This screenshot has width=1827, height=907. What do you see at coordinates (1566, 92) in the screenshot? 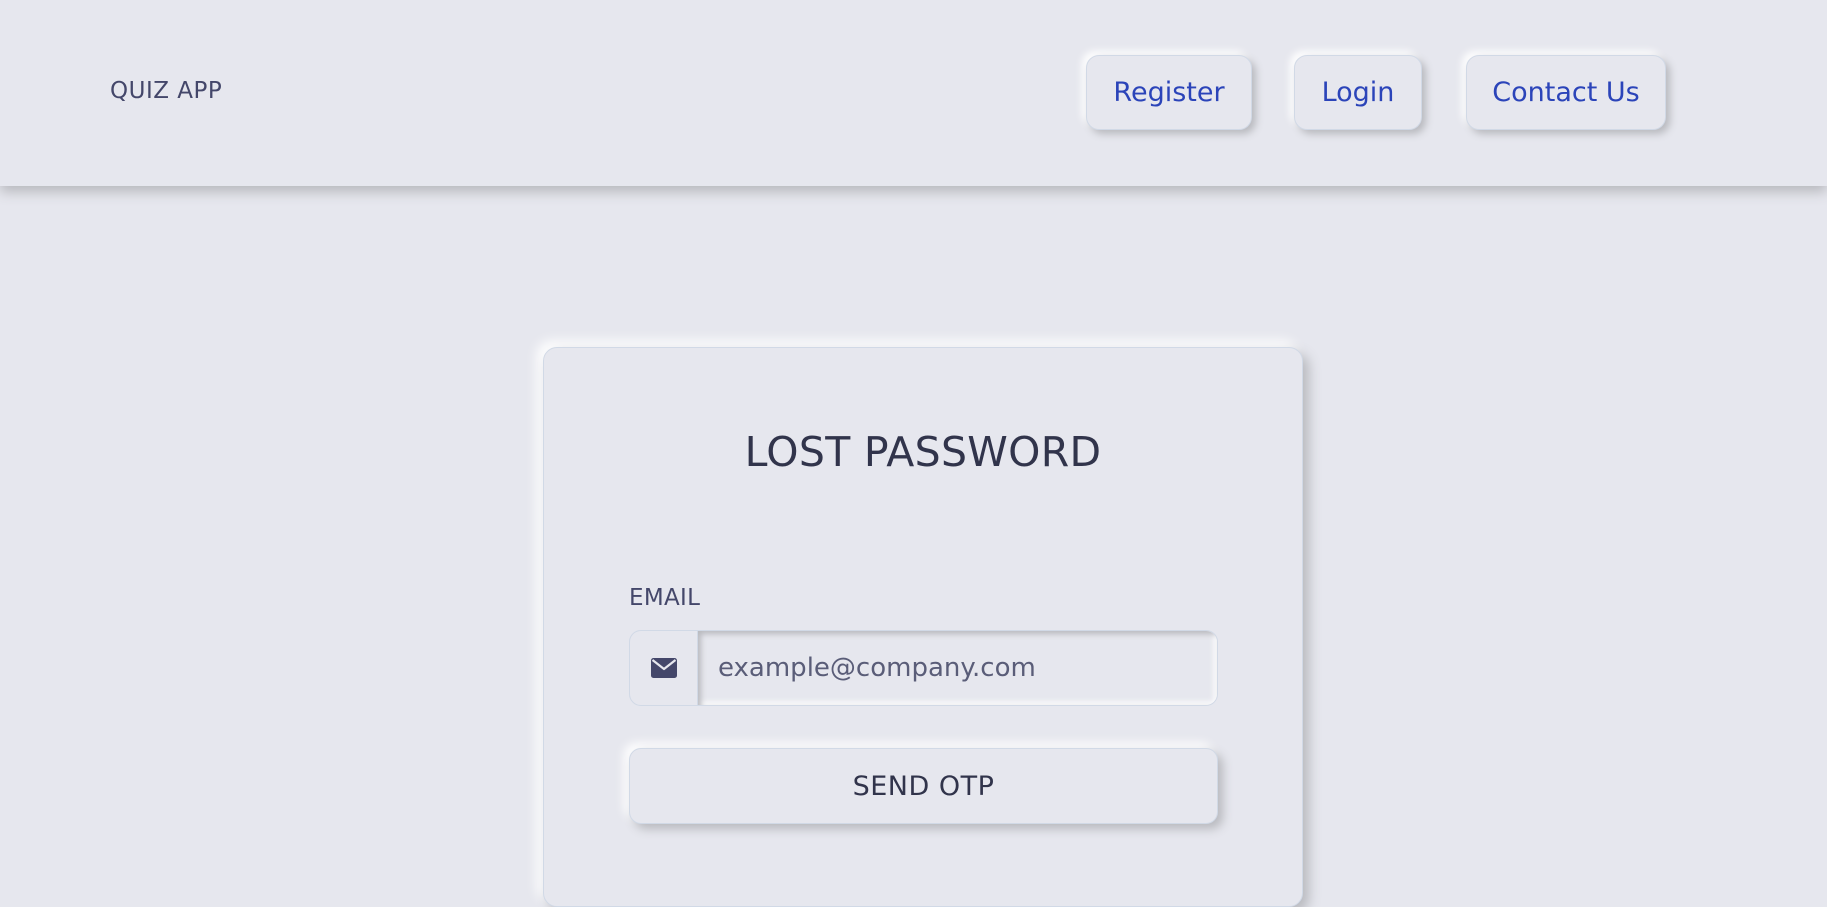
I see `contact-us-button: Contact Us` at bounding box center [1566, 92].